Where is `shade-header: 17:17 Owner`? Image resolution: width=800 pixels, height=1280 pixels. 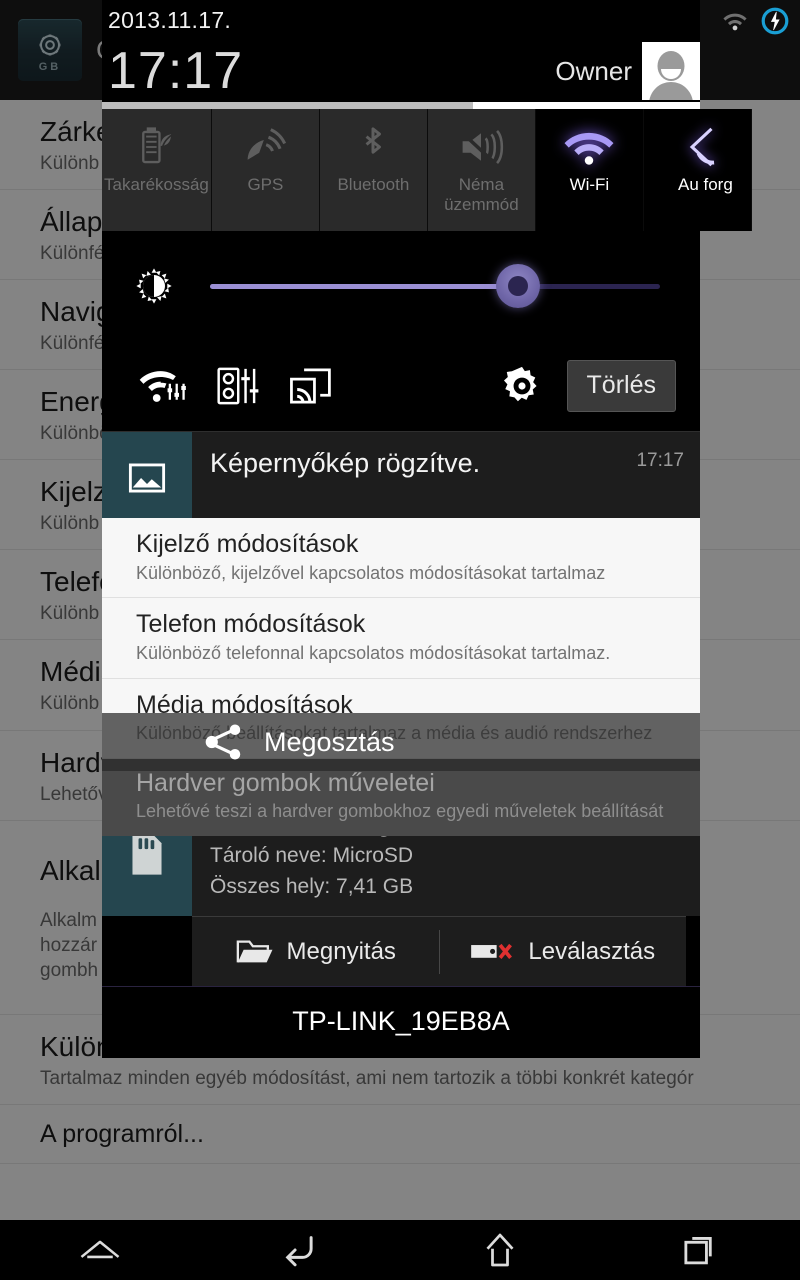 shade-header: 17:17 Owner is located at coordinates (401, 71).